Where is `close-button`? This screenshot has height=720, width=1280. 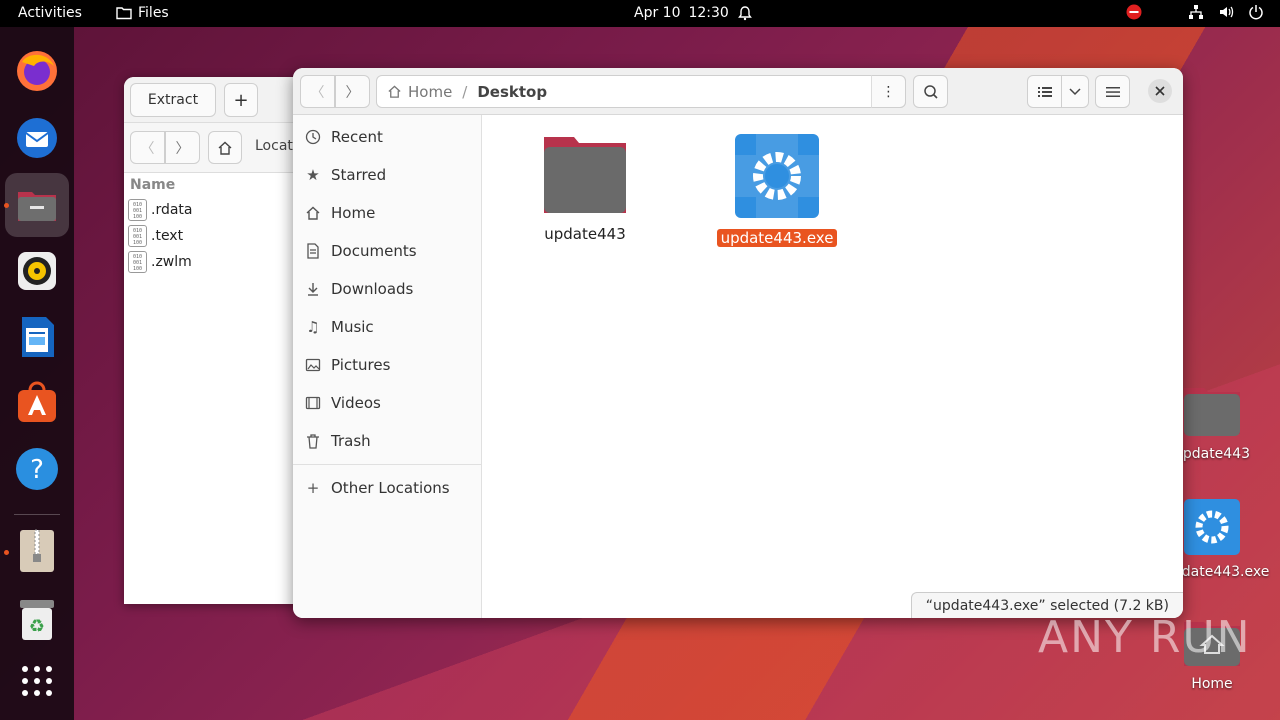
close-button is located at coordinates (1160, 91).